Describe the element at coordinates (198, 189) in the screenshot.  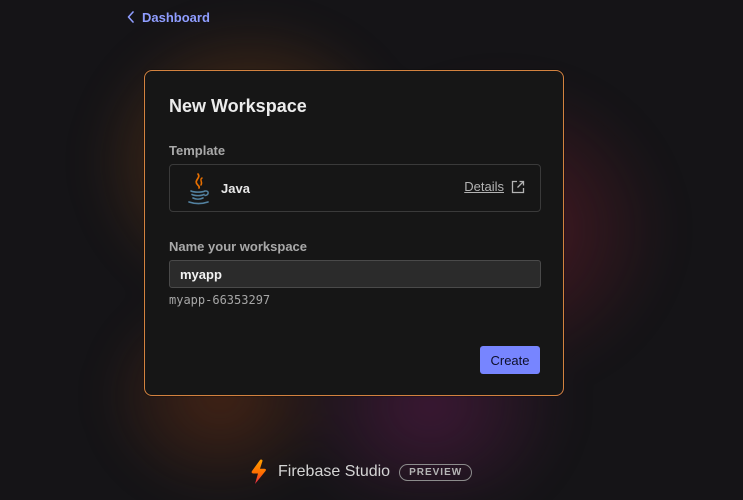
I see `java-icon` at that location.